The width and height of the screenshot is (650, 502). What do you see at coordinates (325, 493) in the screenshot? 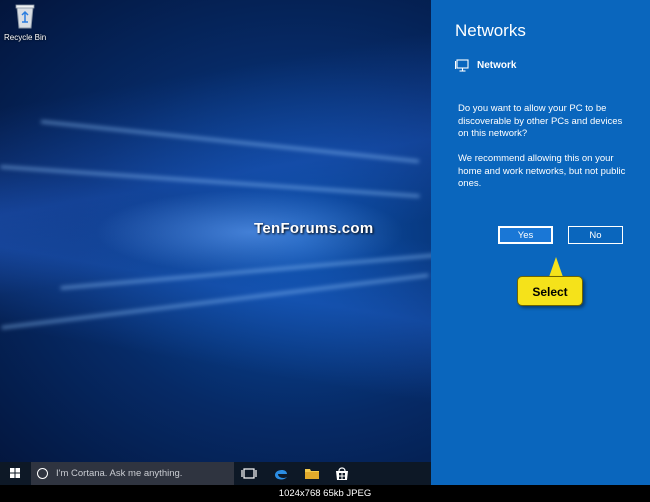
I see `image-info-bar: 1024x768 65kb JPEG` at bounding box center [325, 493].